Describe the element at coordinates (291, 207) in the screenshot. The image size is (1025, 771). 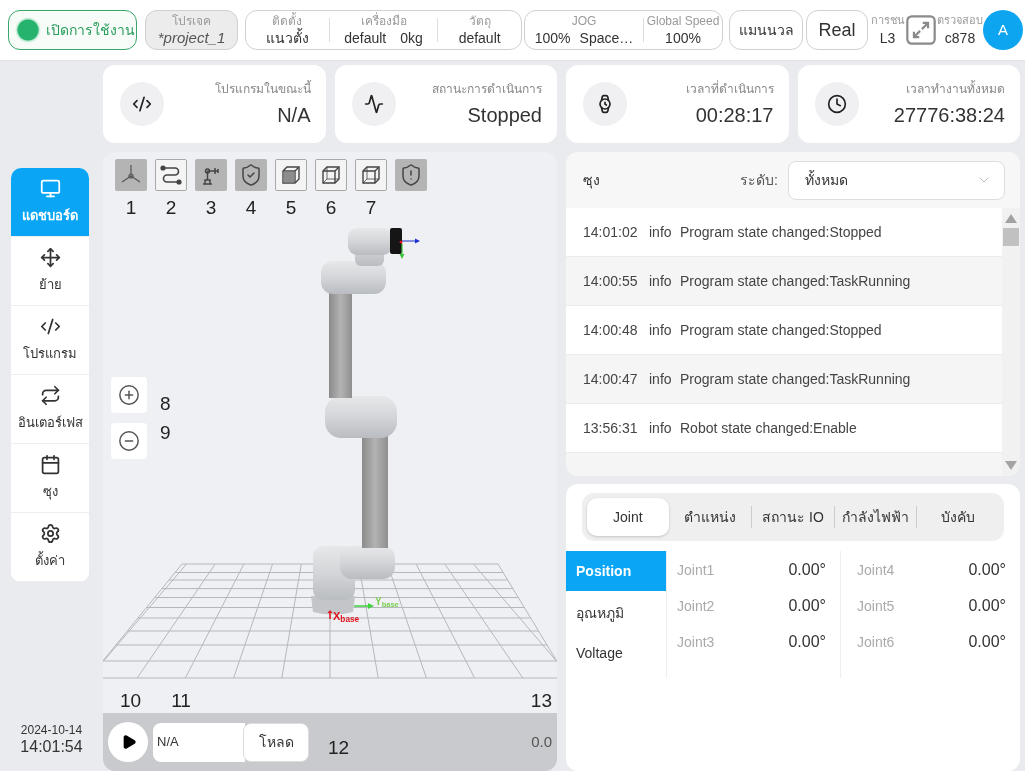
I see `callout-number: 5` at that location.